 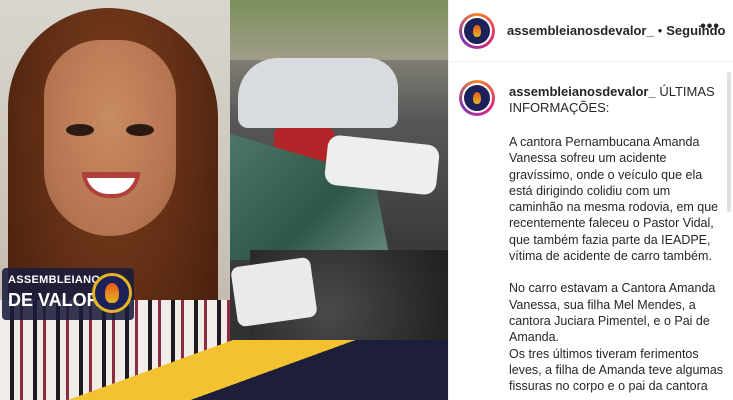 I want to click on brand-logo-icon, so click(x=112, y=293).